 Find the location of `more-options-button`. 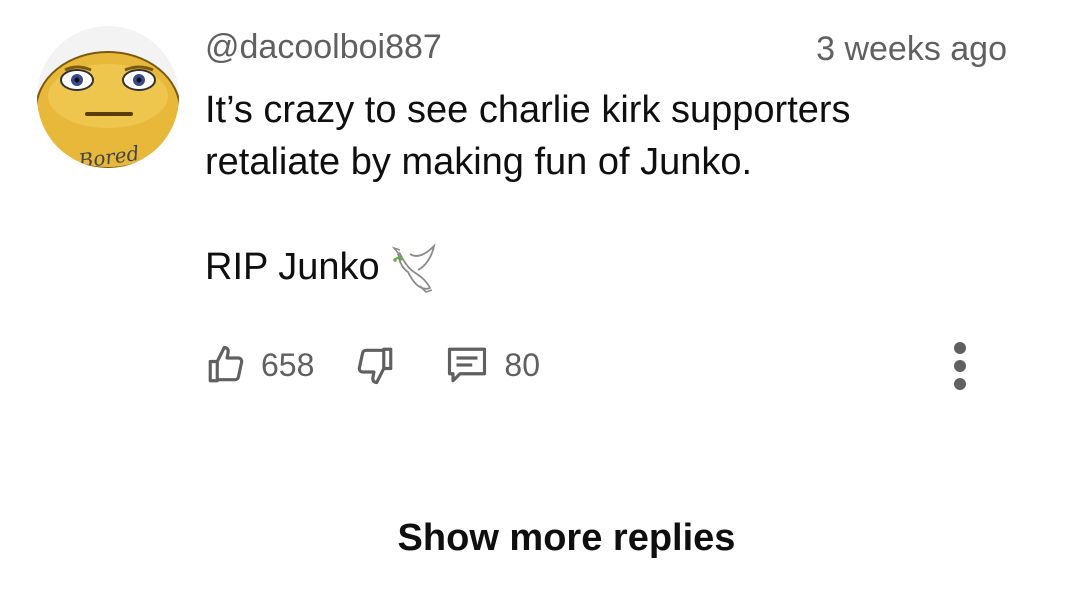

more-options-button is located at coordinates (960, 366).